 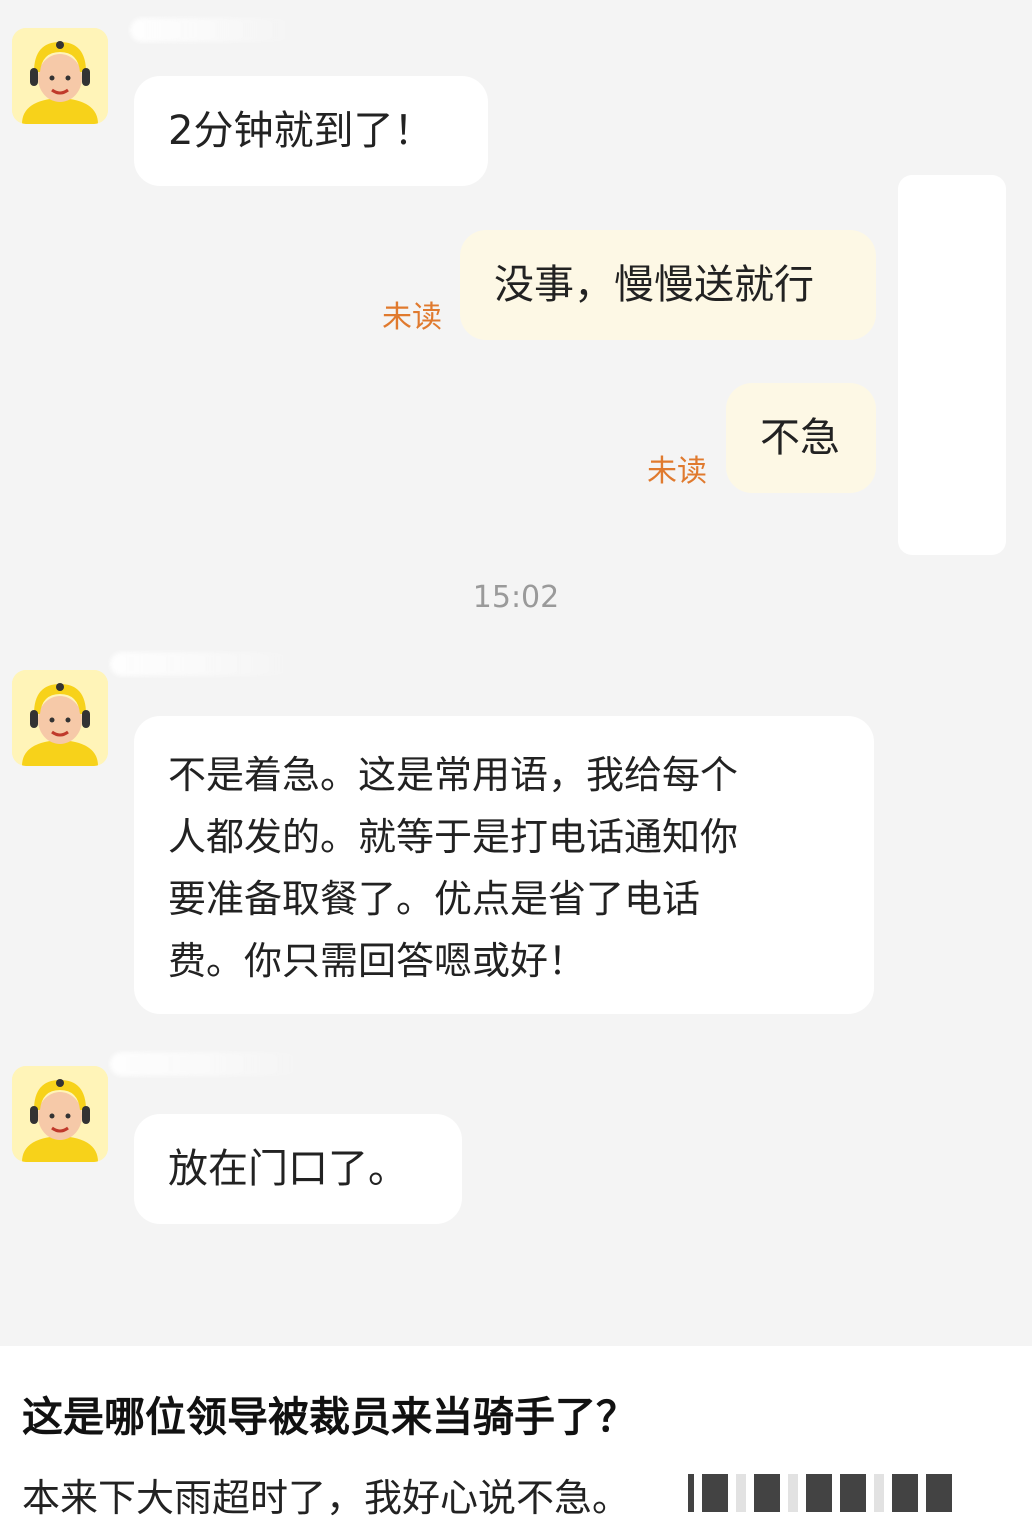 I want to click on message-text: 不急, so click(x=800, y=438).